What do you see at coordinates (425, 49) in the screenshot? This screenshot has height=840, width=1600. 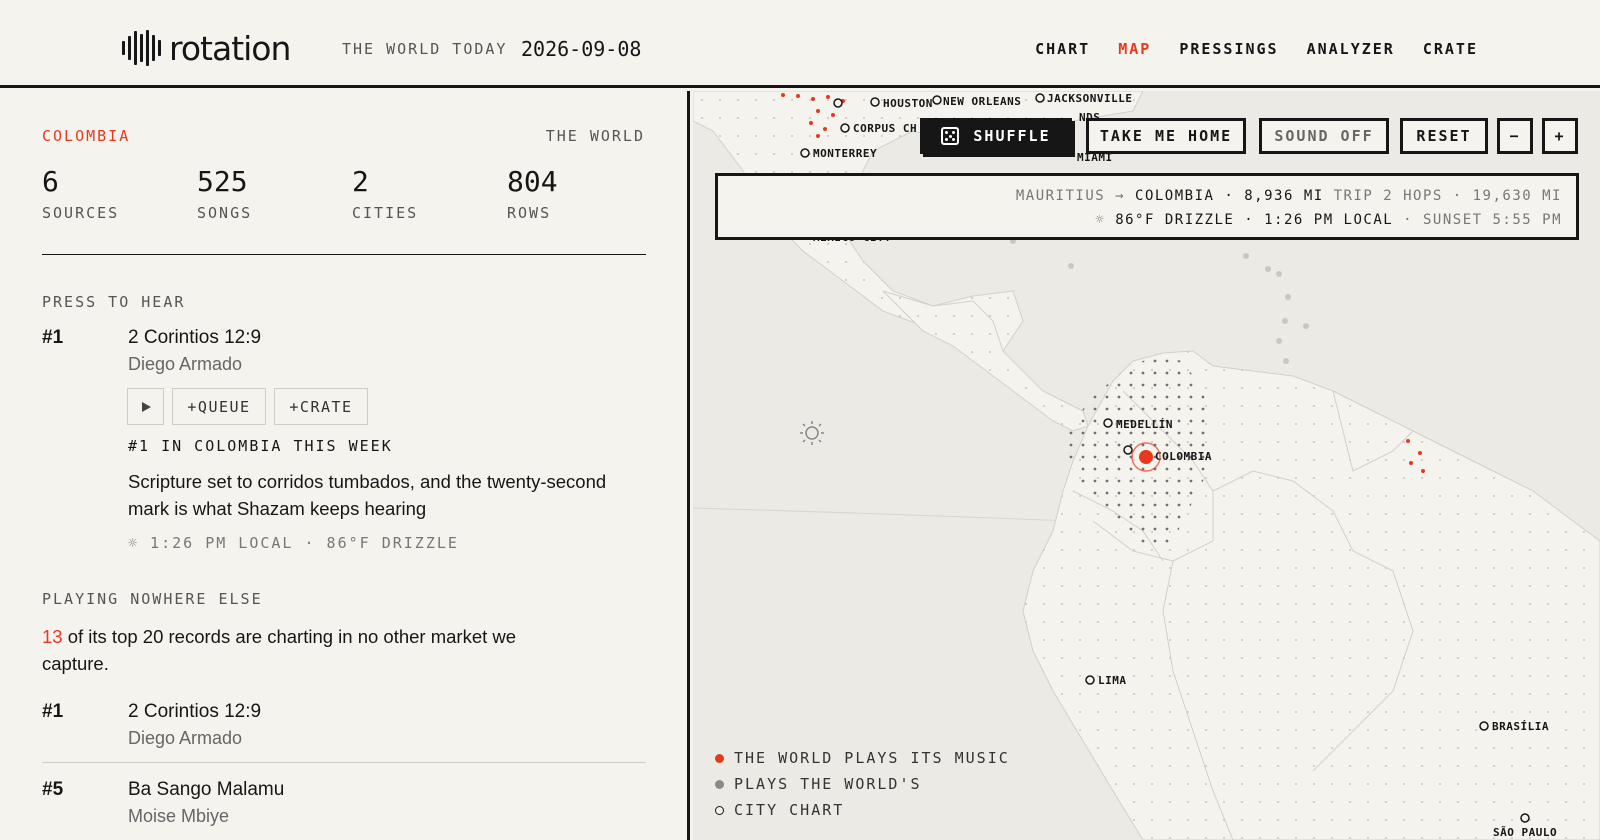 I see `tagline: THE WORLD TODAY` at bounding box center [425, 49].